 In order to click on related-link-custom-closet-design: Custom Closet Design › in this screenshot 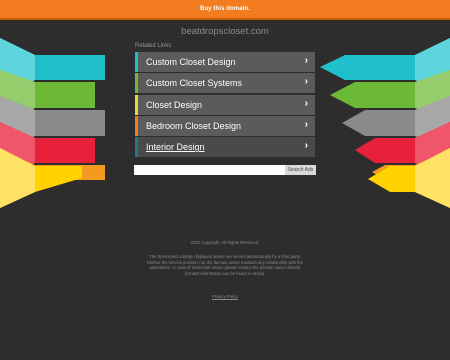, I will do `click(225, 62)`.